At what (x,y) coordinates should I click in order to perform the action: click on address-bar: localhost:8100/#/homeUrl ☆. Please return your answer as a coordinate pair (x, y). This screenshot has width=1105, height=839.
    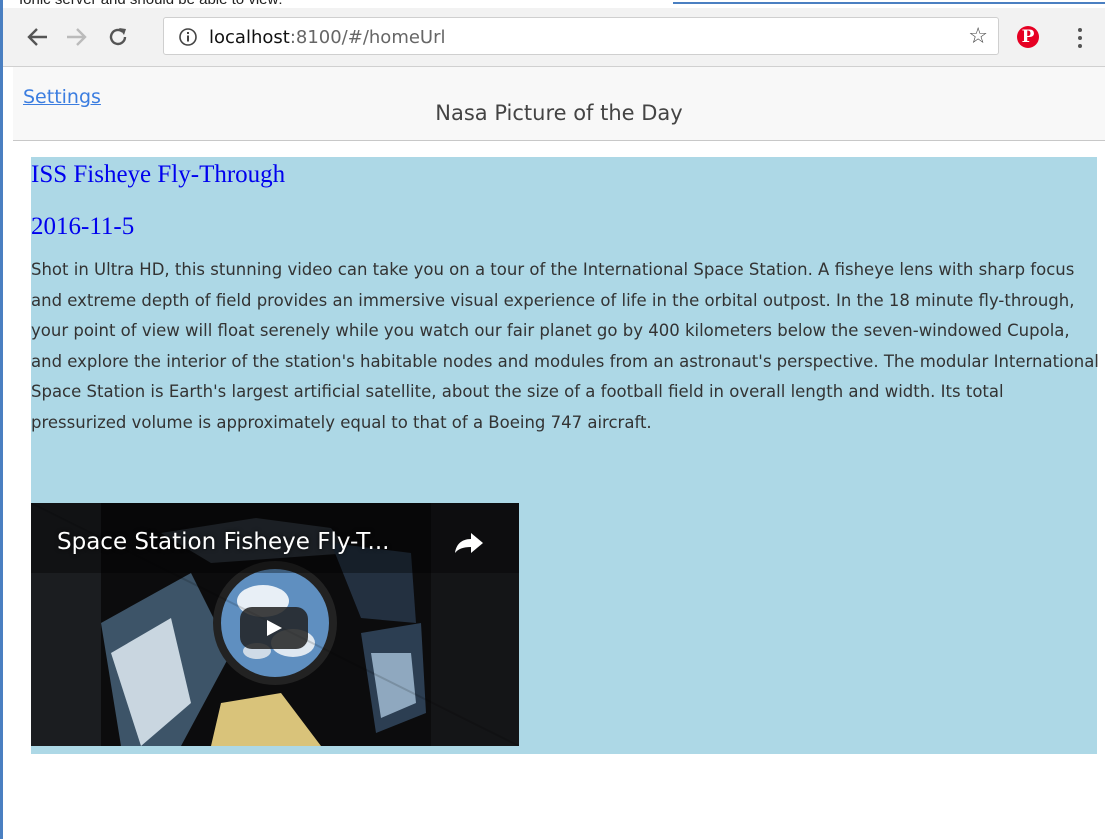
    Looking at the image, I should click on (581, 36).